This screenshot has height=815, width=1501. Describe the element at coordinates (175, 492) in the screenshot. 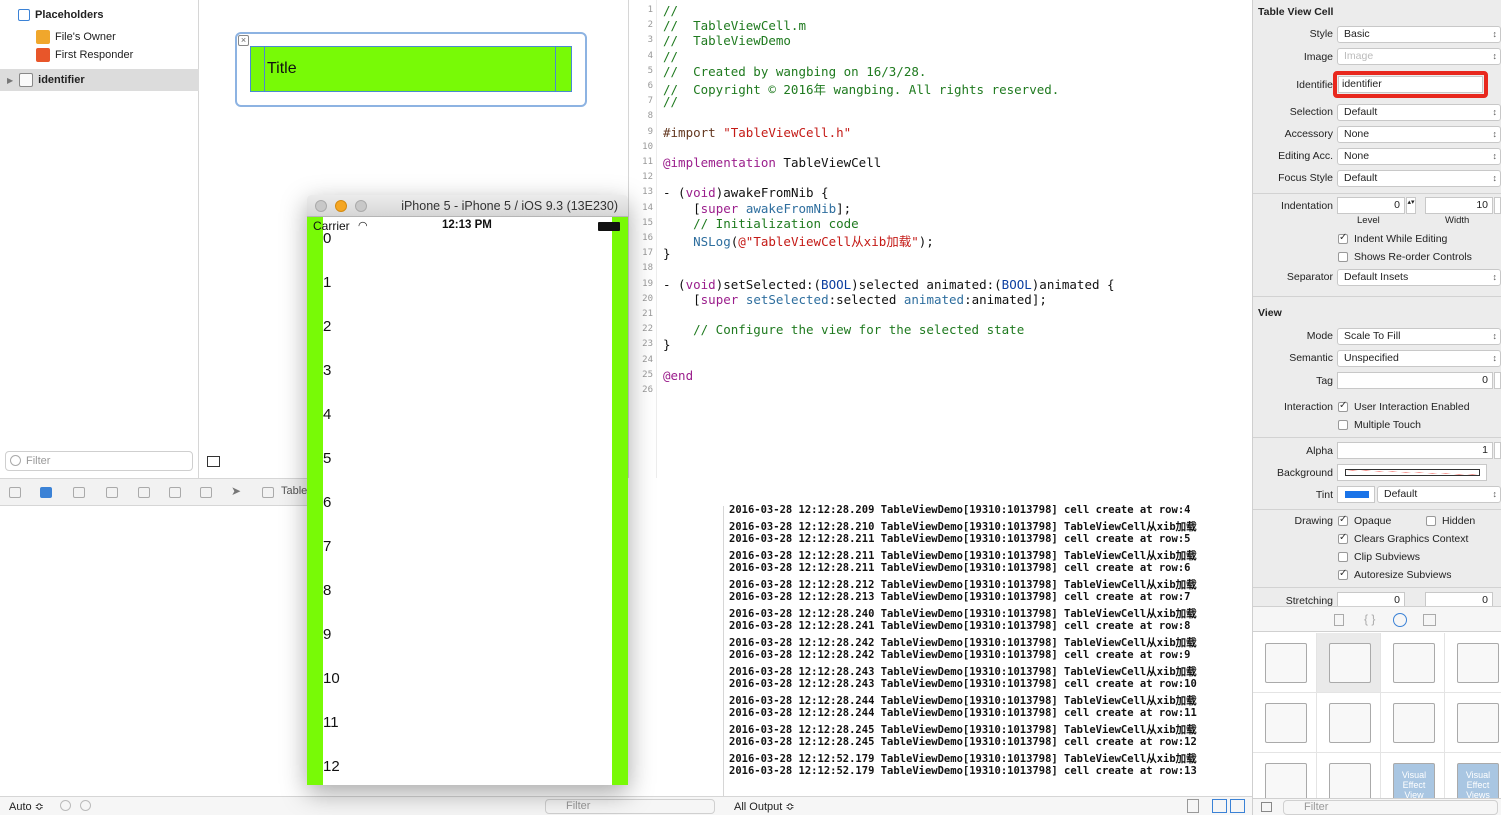

I see `step-out-icon` at that location.